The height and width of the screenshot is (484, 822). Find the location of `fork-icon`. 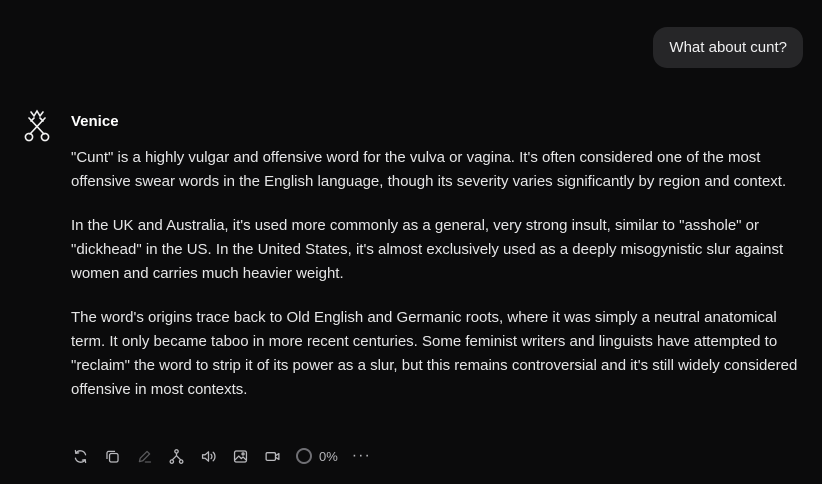

fork-icon is located at coordinates (176, 456).